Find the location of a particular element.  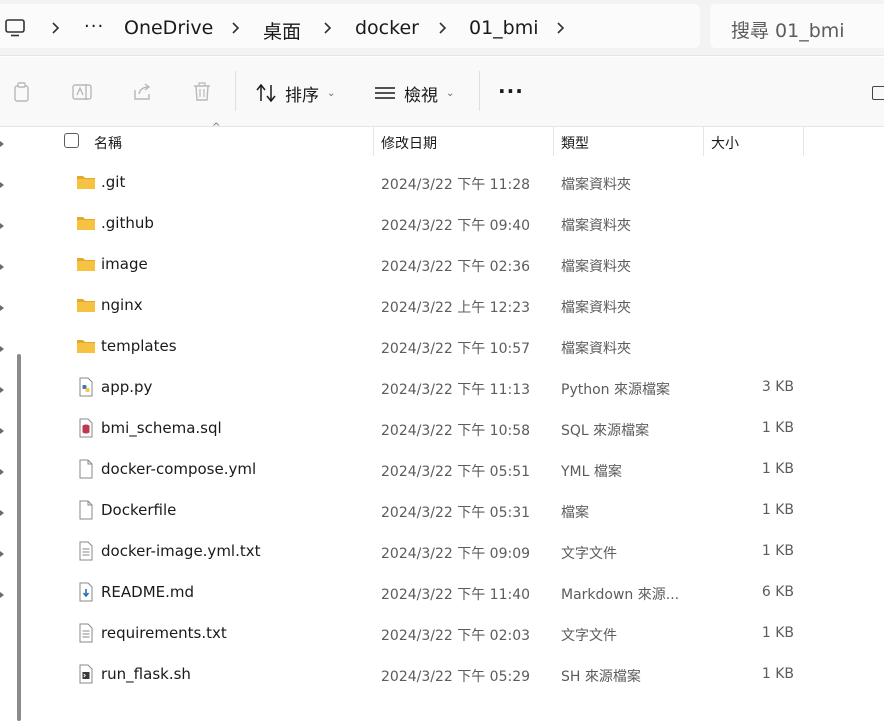

search-placeholder: 搜尋 01_bmi is located at coordinates (788, 31).